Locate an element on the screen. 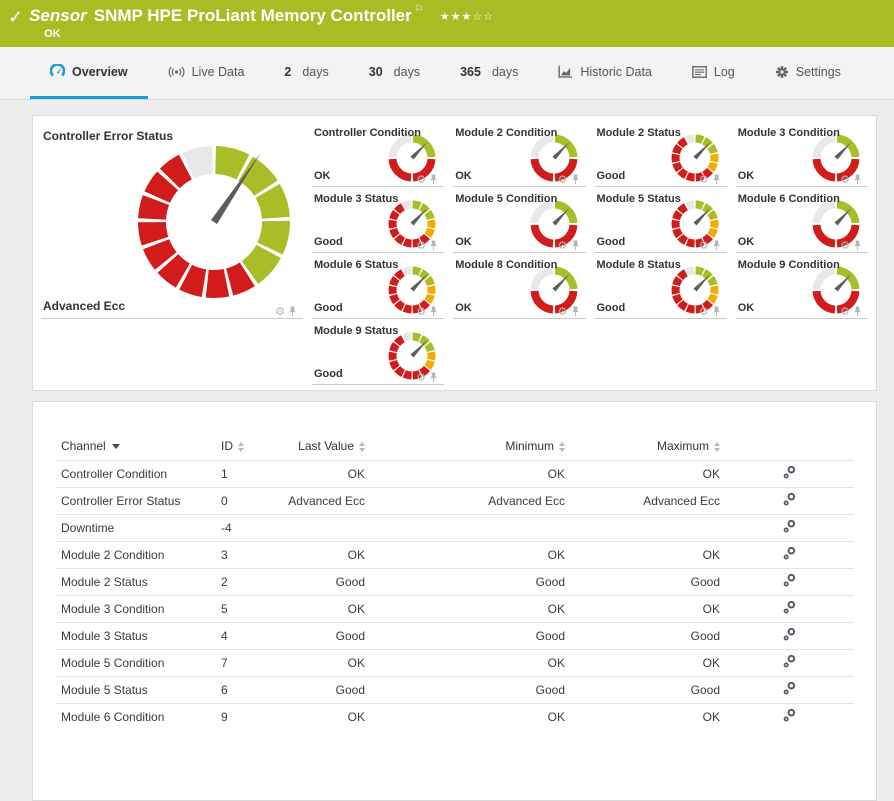  tab-2-days: 2 days is located at coordinates (306, 73).